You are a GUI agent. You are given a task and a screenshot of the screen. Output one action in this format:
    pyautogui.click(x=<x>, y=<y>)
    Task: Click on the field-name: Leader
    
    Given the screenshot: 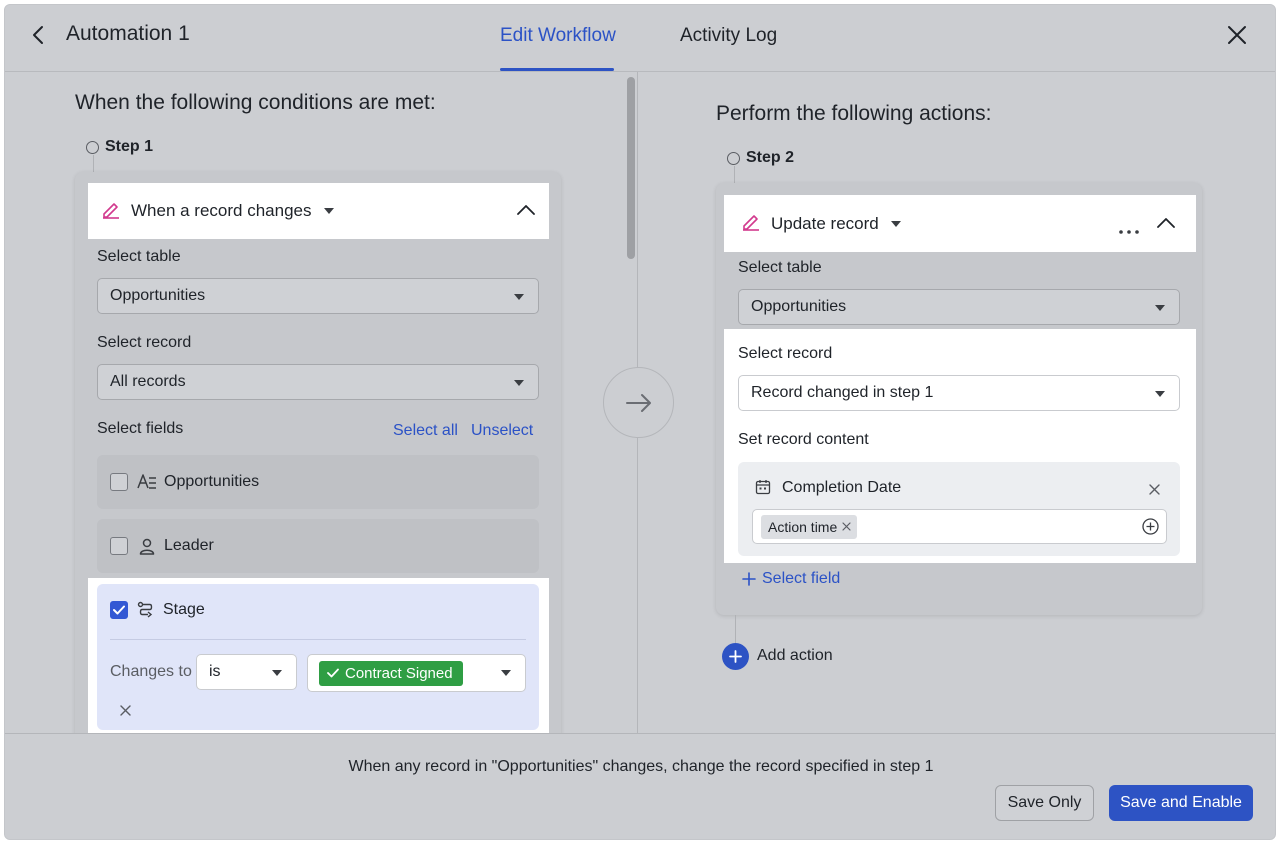 What is the action you would take?
    pyautogui.click(x=189, y=545)
    